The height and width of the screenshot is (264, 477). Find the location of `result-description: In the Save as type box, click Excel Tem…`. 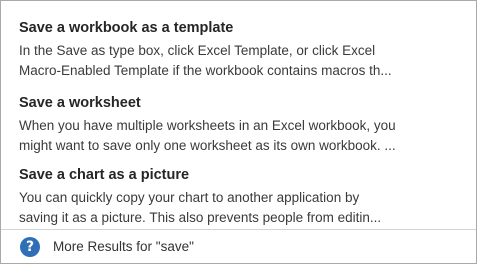

result-description: In the Save as type box, click Excel Tem… is located at coordinates (241, 61).